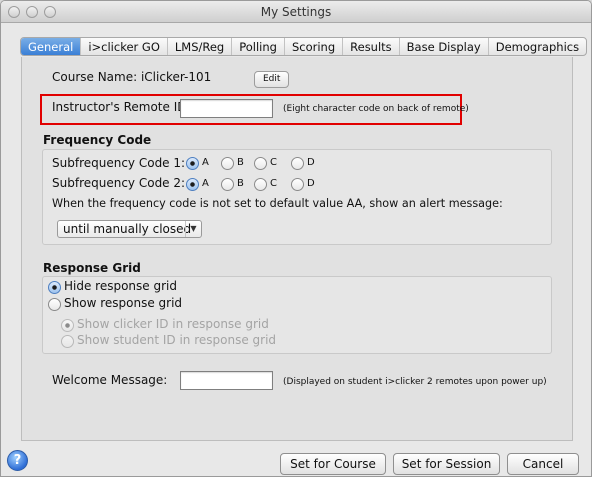 This screenshot has width=592, height=477. Describe the element at coordinates (258, 46) in the screenshot. I see `tab-polling: Polling` at that location.